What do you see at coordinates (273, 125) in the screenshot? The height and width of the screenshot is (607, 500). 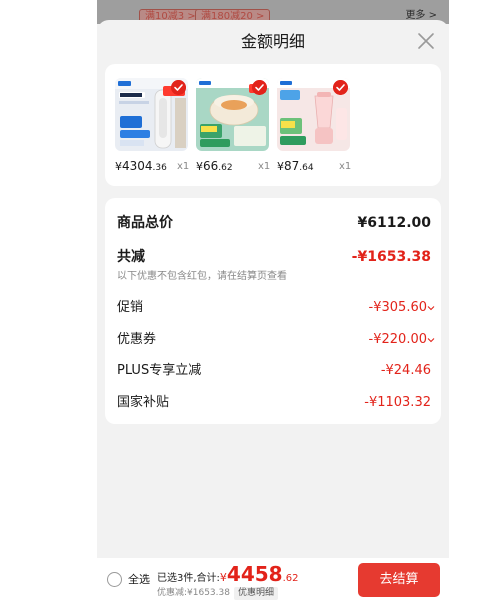 I see `product-list-card: ¥4304.36 x1 ¥66.62 x1 ¥87.64 x1` at bounding box center [273, 125].